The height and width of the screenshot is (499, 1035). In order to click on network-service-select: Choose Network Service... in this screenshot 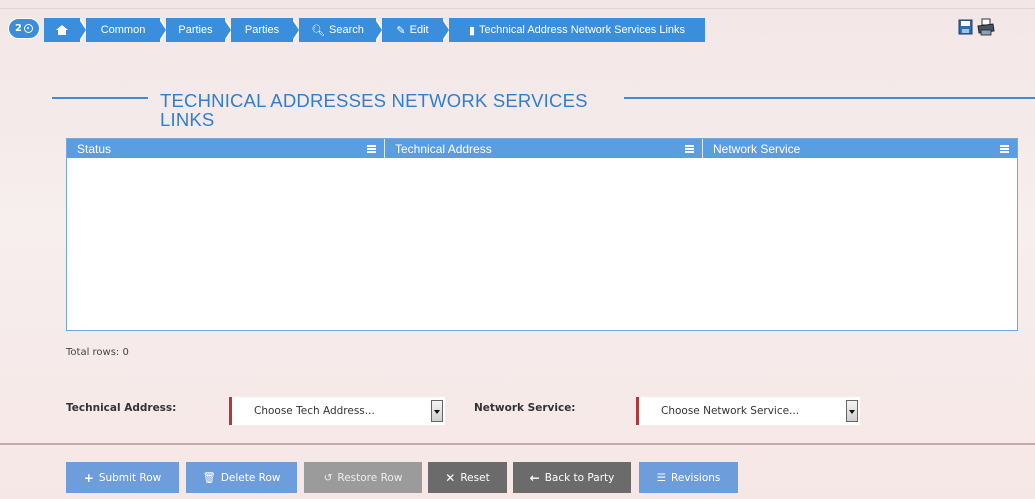, I will do `click(748, 411)`.